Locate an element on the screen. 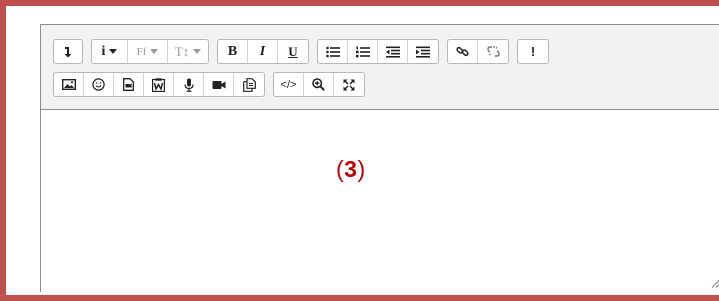 This screenshot has height=301, width=719. outdent-icon is located at coordinates (392, 52).